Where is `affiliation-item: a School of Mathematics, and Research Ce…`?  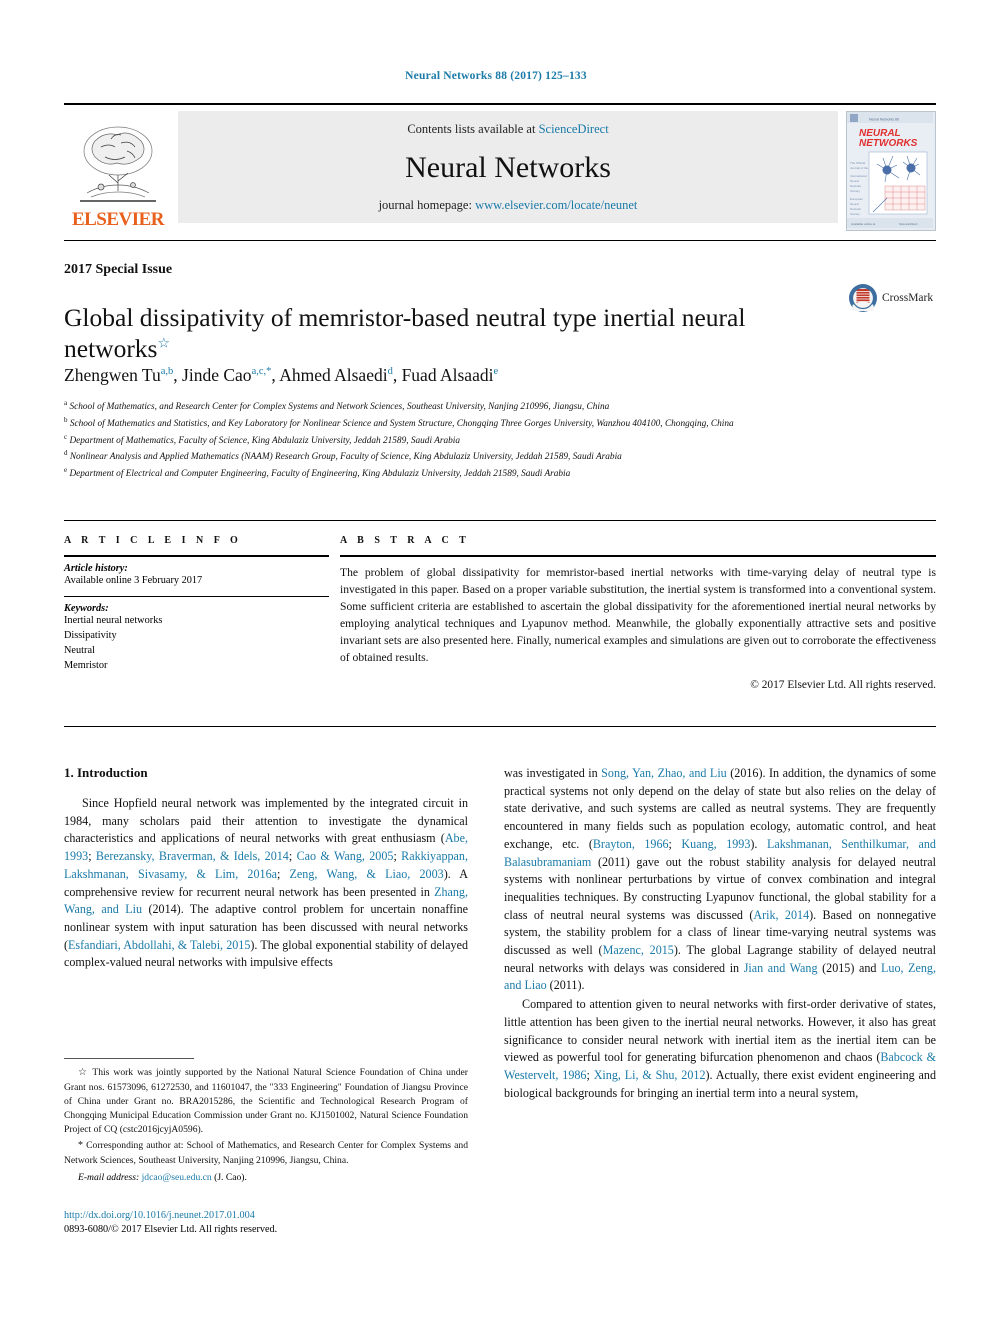 affiliation-item: a School of Mathematics, and Research Ce… is located at coordinates (479, 406).